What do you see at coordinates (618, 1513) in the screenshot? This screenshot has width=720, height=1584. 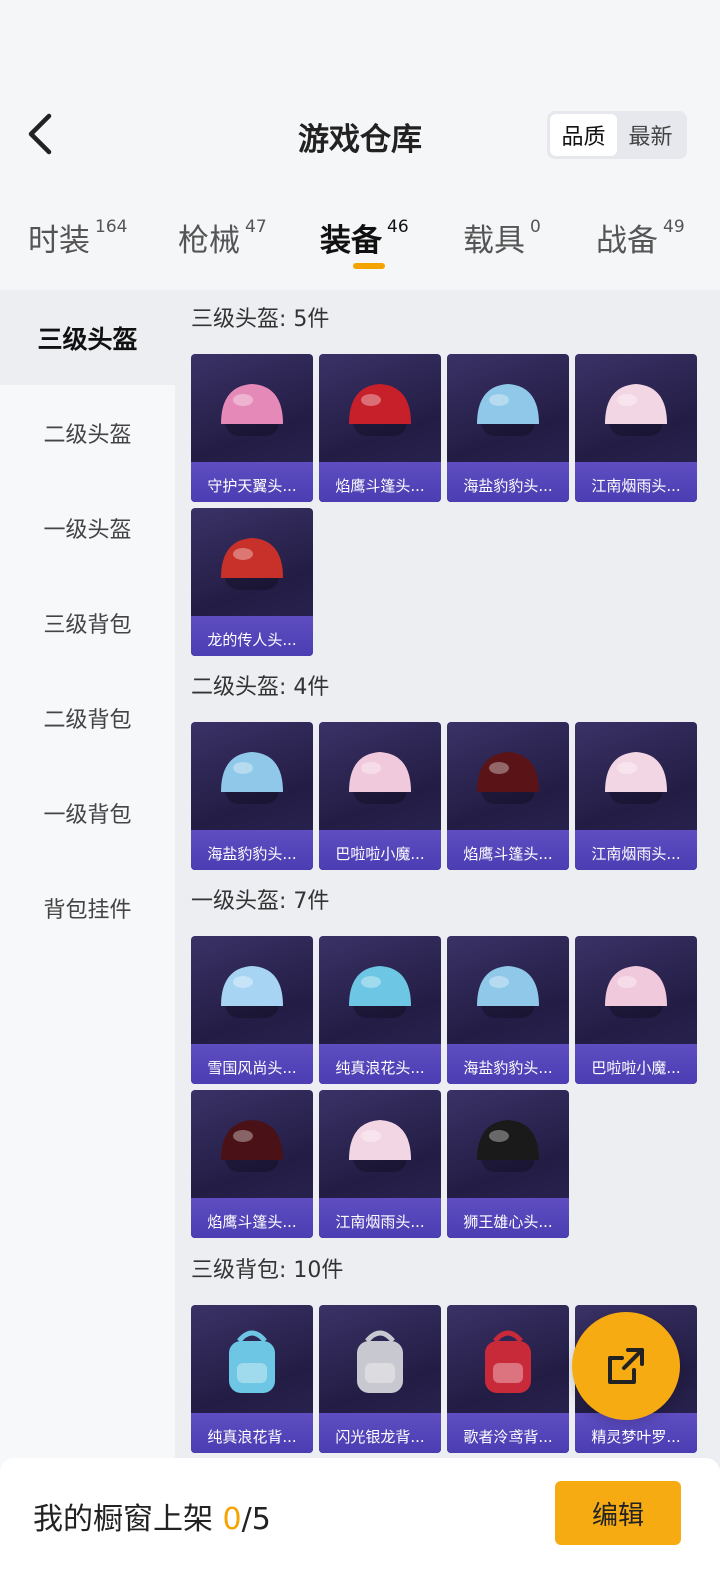 I see `edit-button: 编辑` at bounding box center [618, 1513].